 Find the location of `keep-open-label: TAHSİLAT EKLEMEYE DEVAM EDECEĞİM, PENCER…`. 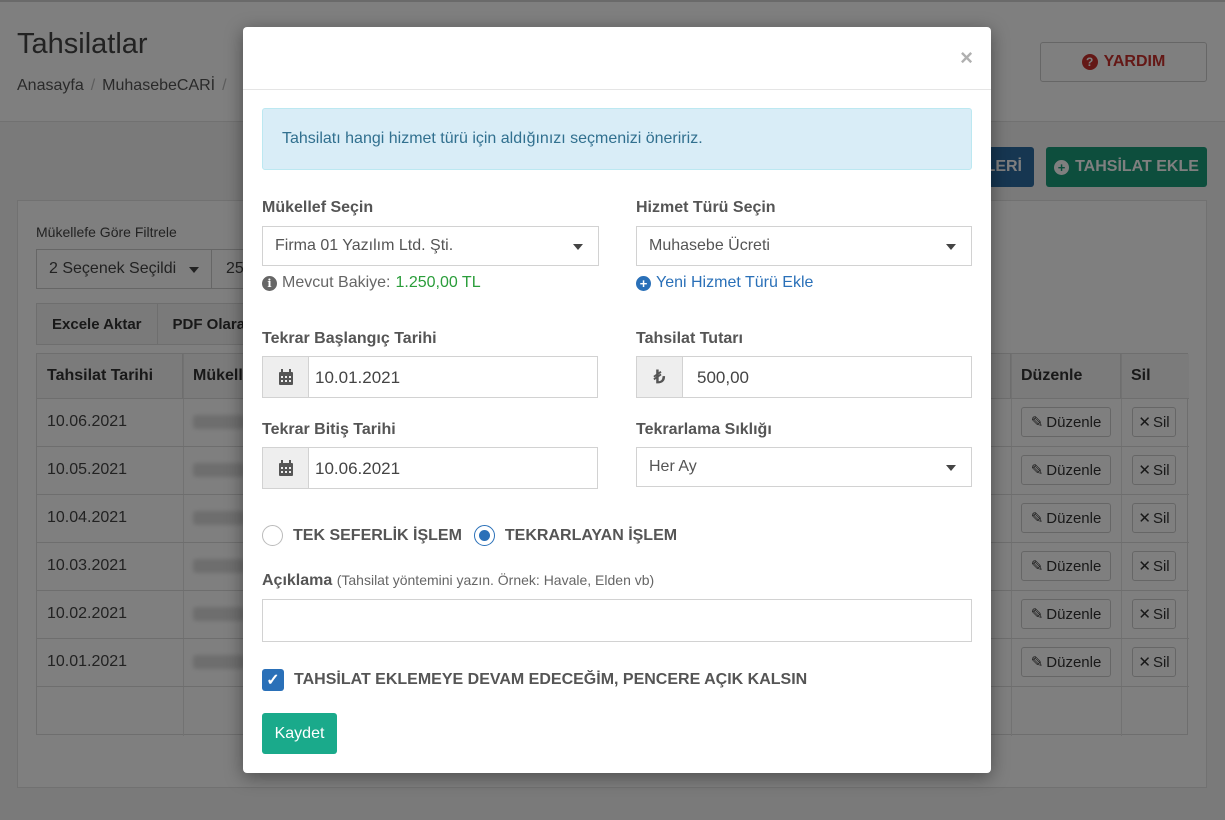

keep-open-label: TAHSİLAT EKLEMEYE DEVAM EDECEĞİM, PENCER… is located at coordinates (550, 680).